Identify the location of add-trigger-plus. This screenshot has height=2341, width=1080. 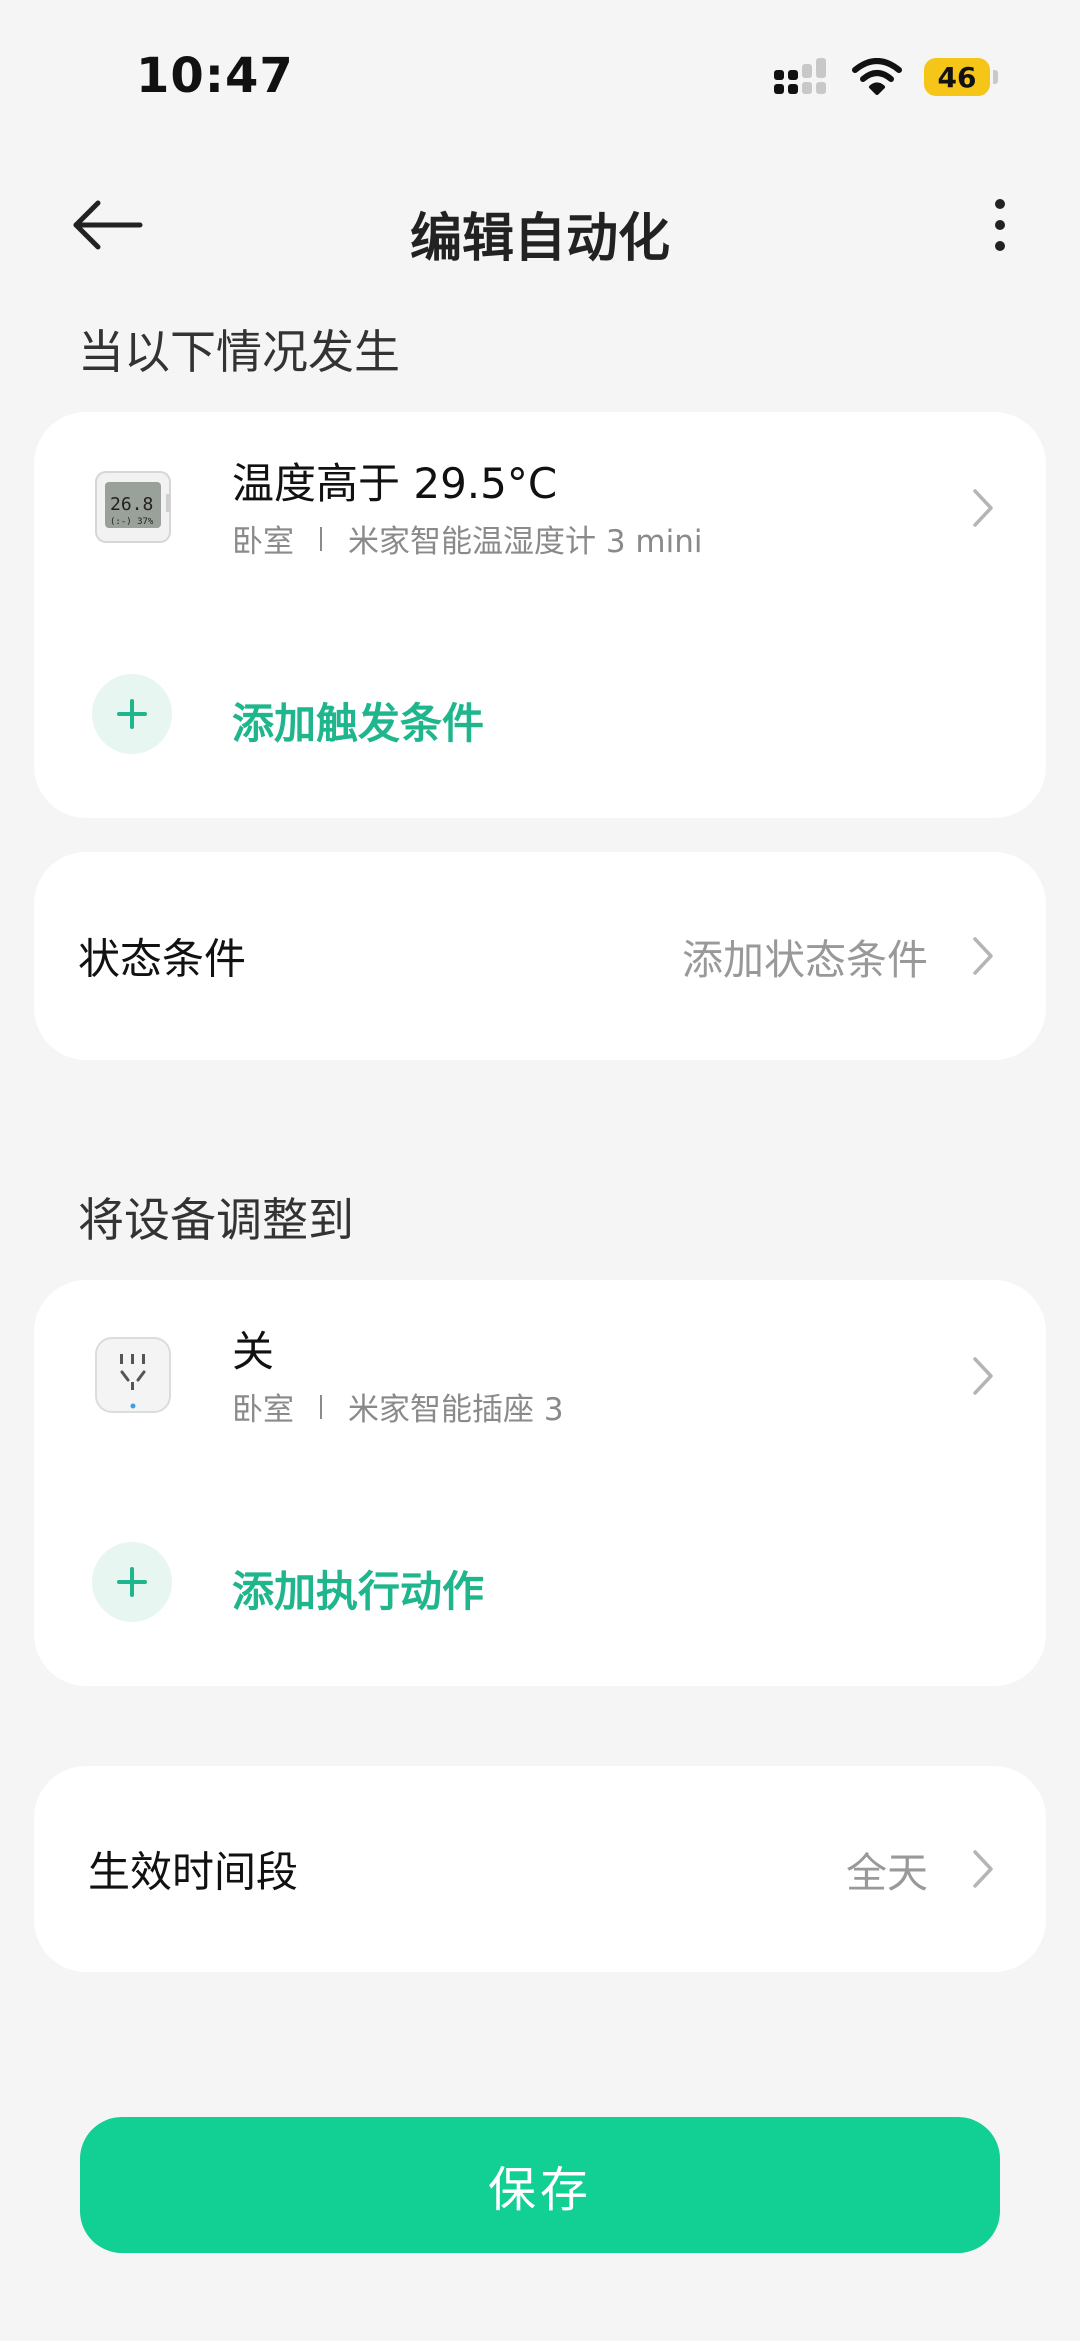
(132, 714).